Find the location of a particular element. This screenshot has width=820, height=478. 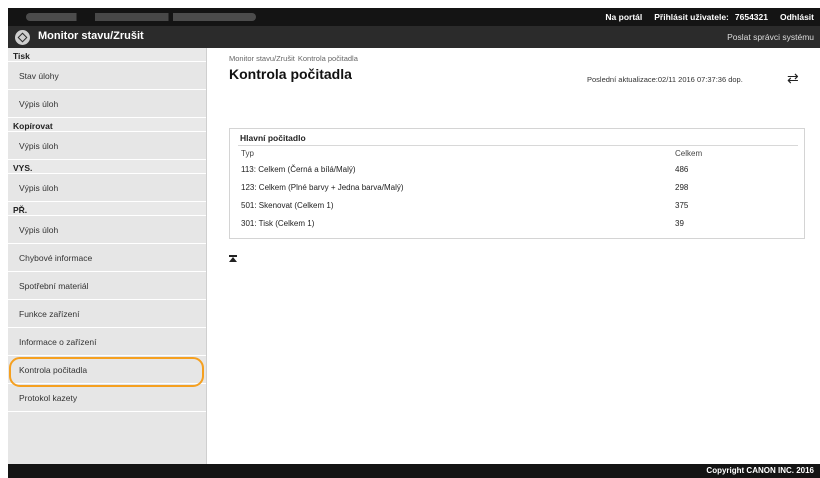

counter-value: 486 is located at coordinates (682, 169).